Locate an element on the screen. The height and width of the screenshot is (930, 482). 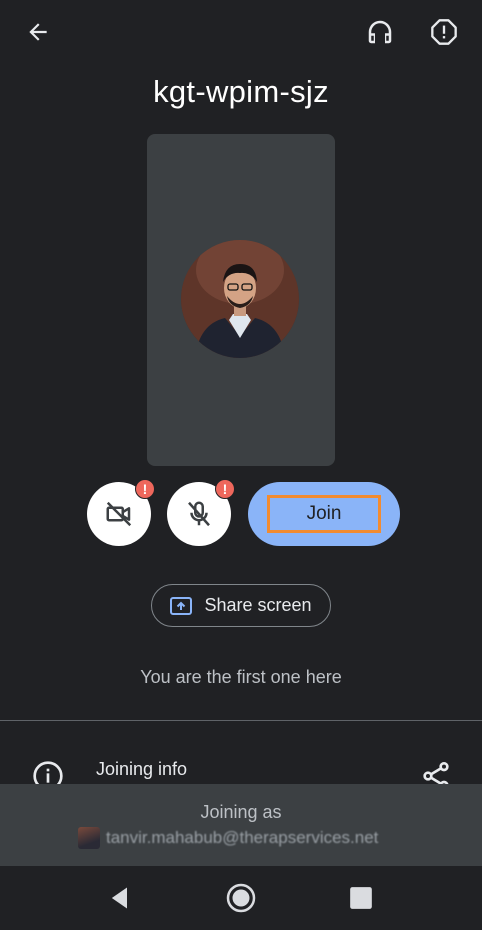
join-button-label: Join is located at coordinates (324, 514).